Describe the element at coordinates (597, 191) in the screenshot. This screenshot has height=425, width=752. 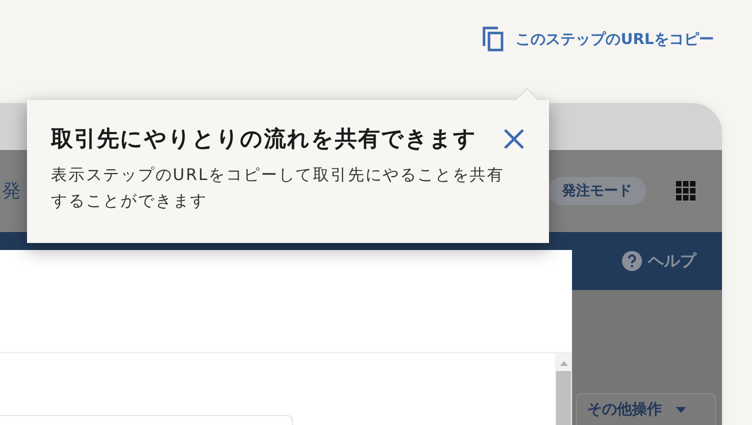
I see `mode-badge: 発注モード` at that location.